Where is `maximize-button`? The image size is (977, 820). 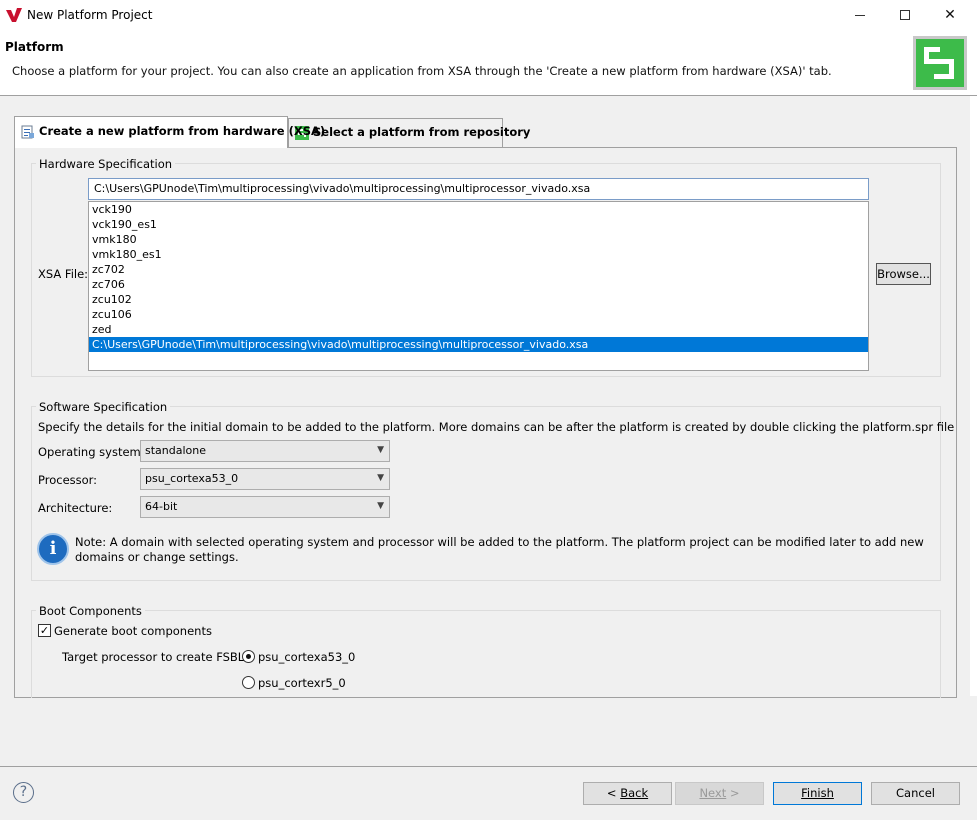
maximize-button is located at coordinates (905, 15).